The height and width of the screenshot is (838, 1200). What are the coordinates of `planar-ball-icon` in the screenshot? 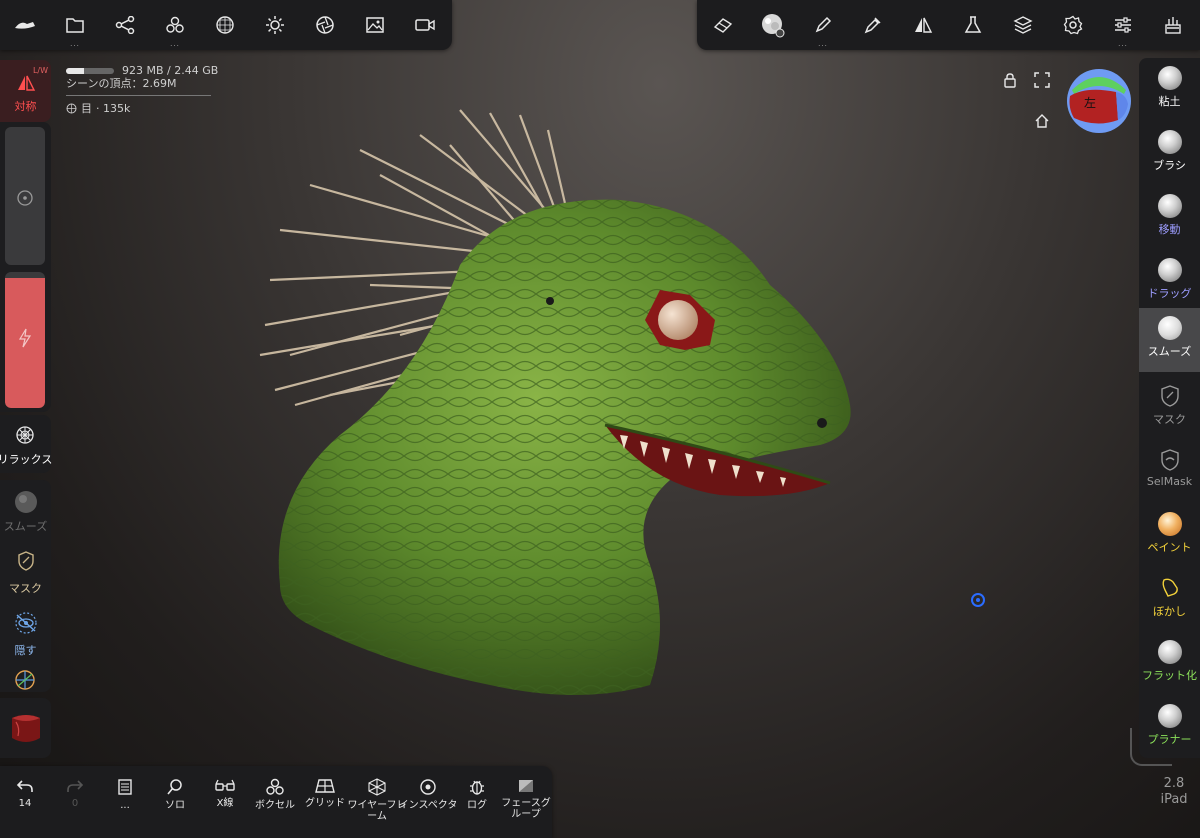 It's located at (1169, 716).